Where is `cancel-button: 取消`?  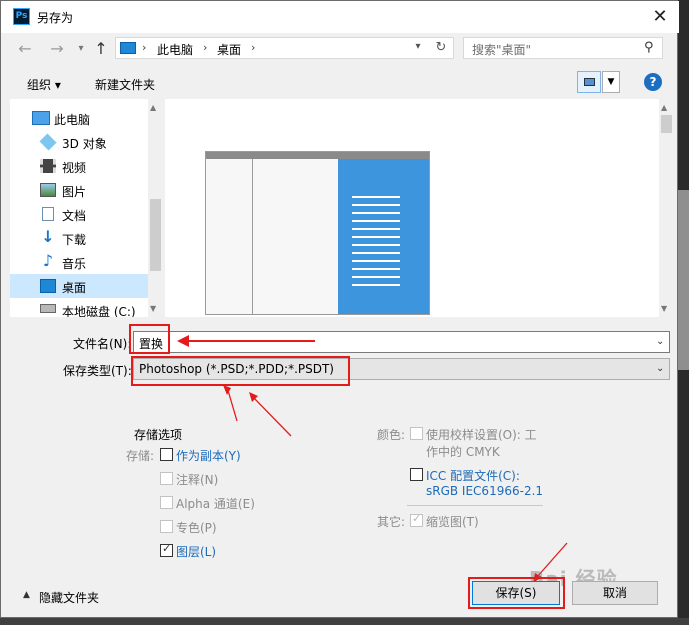
cancel-button: 取消 is located at coordinates (615, 593).